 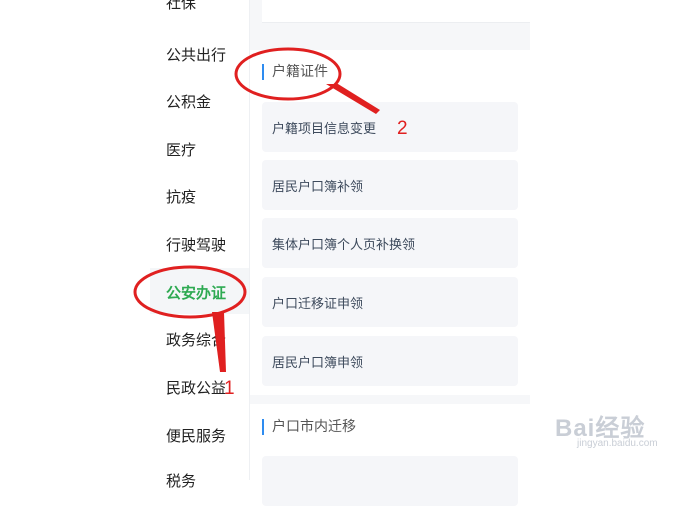 What do you see at coordinates (606, 428) in the screenshot?
I see `baidu-jingyan-watermark: Bai经验 jingyan.baidu.com` at bounding box center [606, 428].